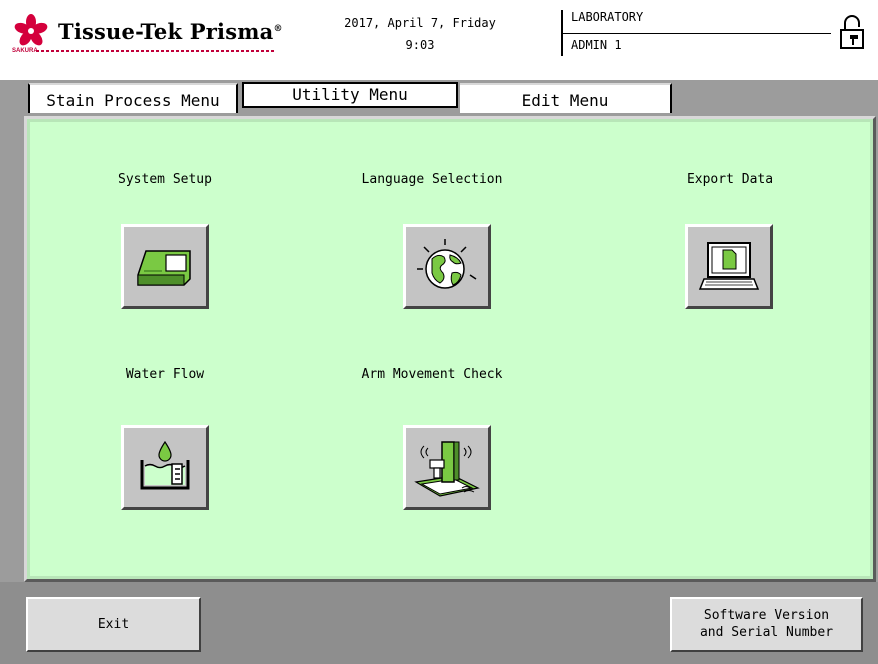  I want to click on sakura-label: SAKURA, so click(25, 51).